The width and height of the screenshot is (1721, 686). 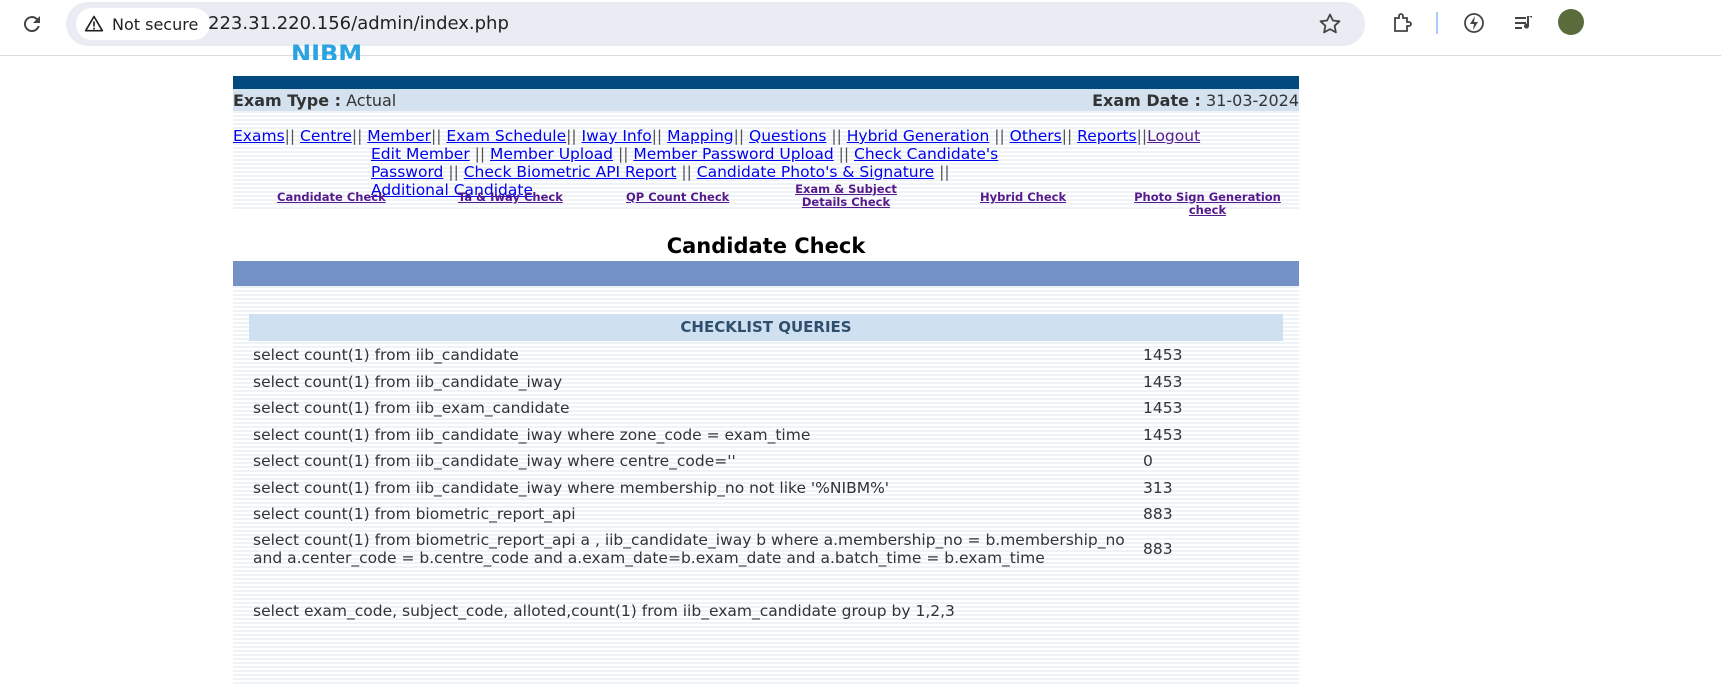 I want to click on bookmark-star-icon, so click(x=1330, y=24).